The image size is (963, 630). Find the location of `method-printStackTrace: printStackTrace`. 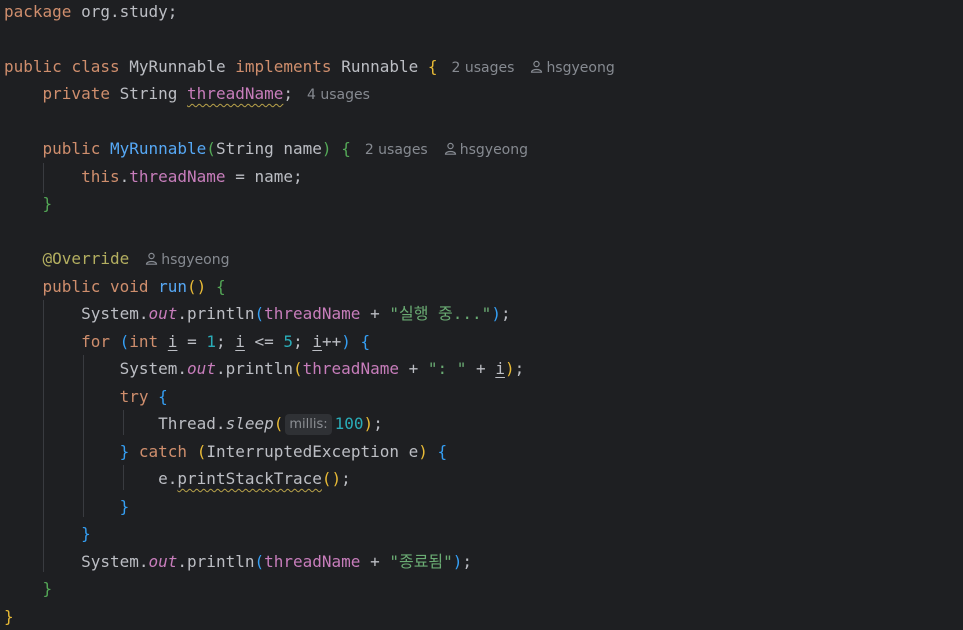

method-printStackTrace: printStackTrace is located at coordinates (249, 478).